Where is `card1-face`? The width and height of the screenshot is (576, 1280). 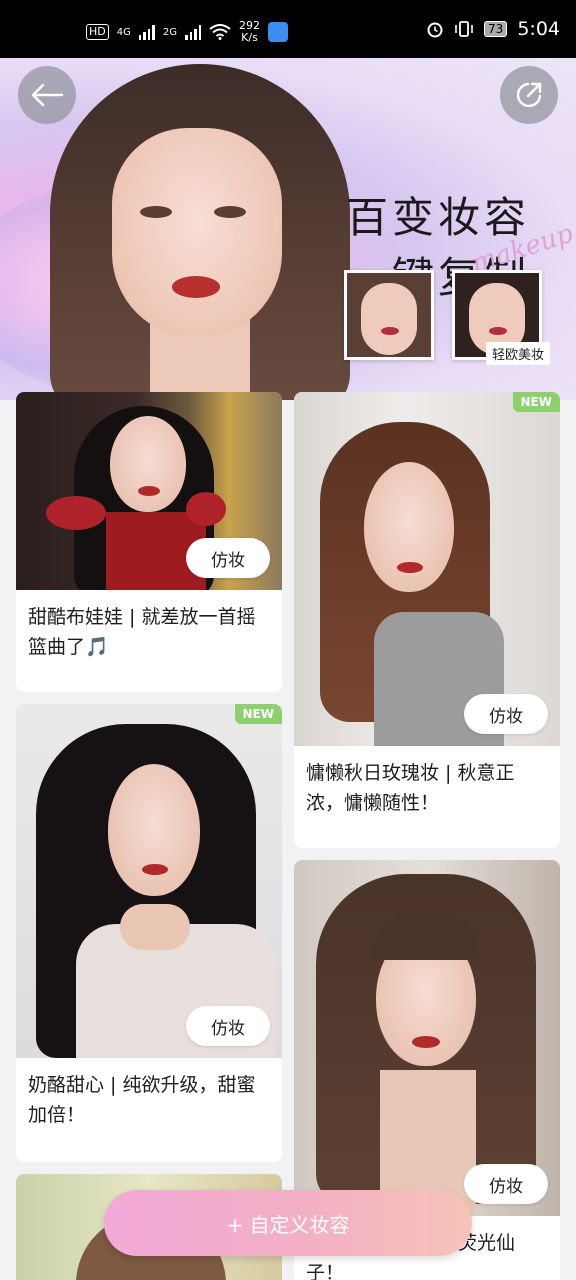 card1-face is located at coordinates (148, 464).